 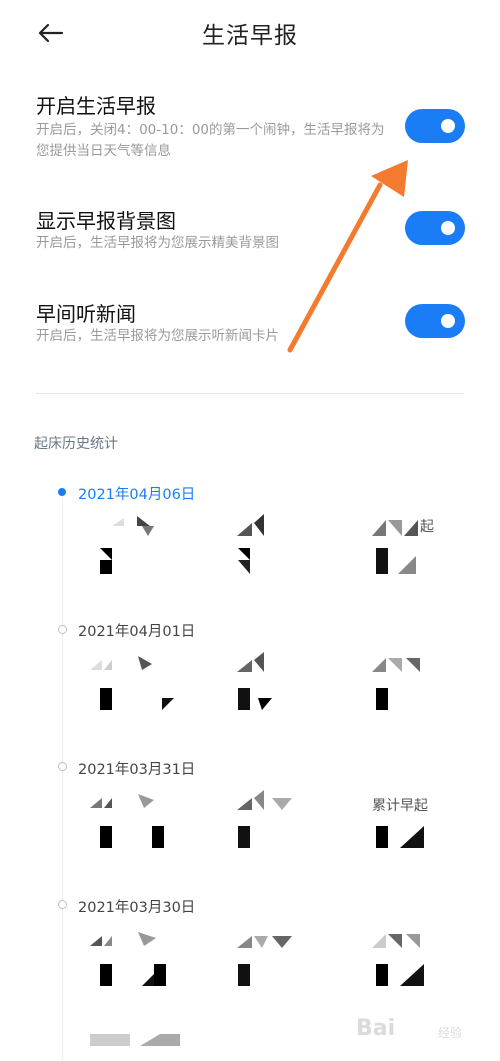 I want to click on watermark-small-text: 经验, so click(x=450, y=1033).